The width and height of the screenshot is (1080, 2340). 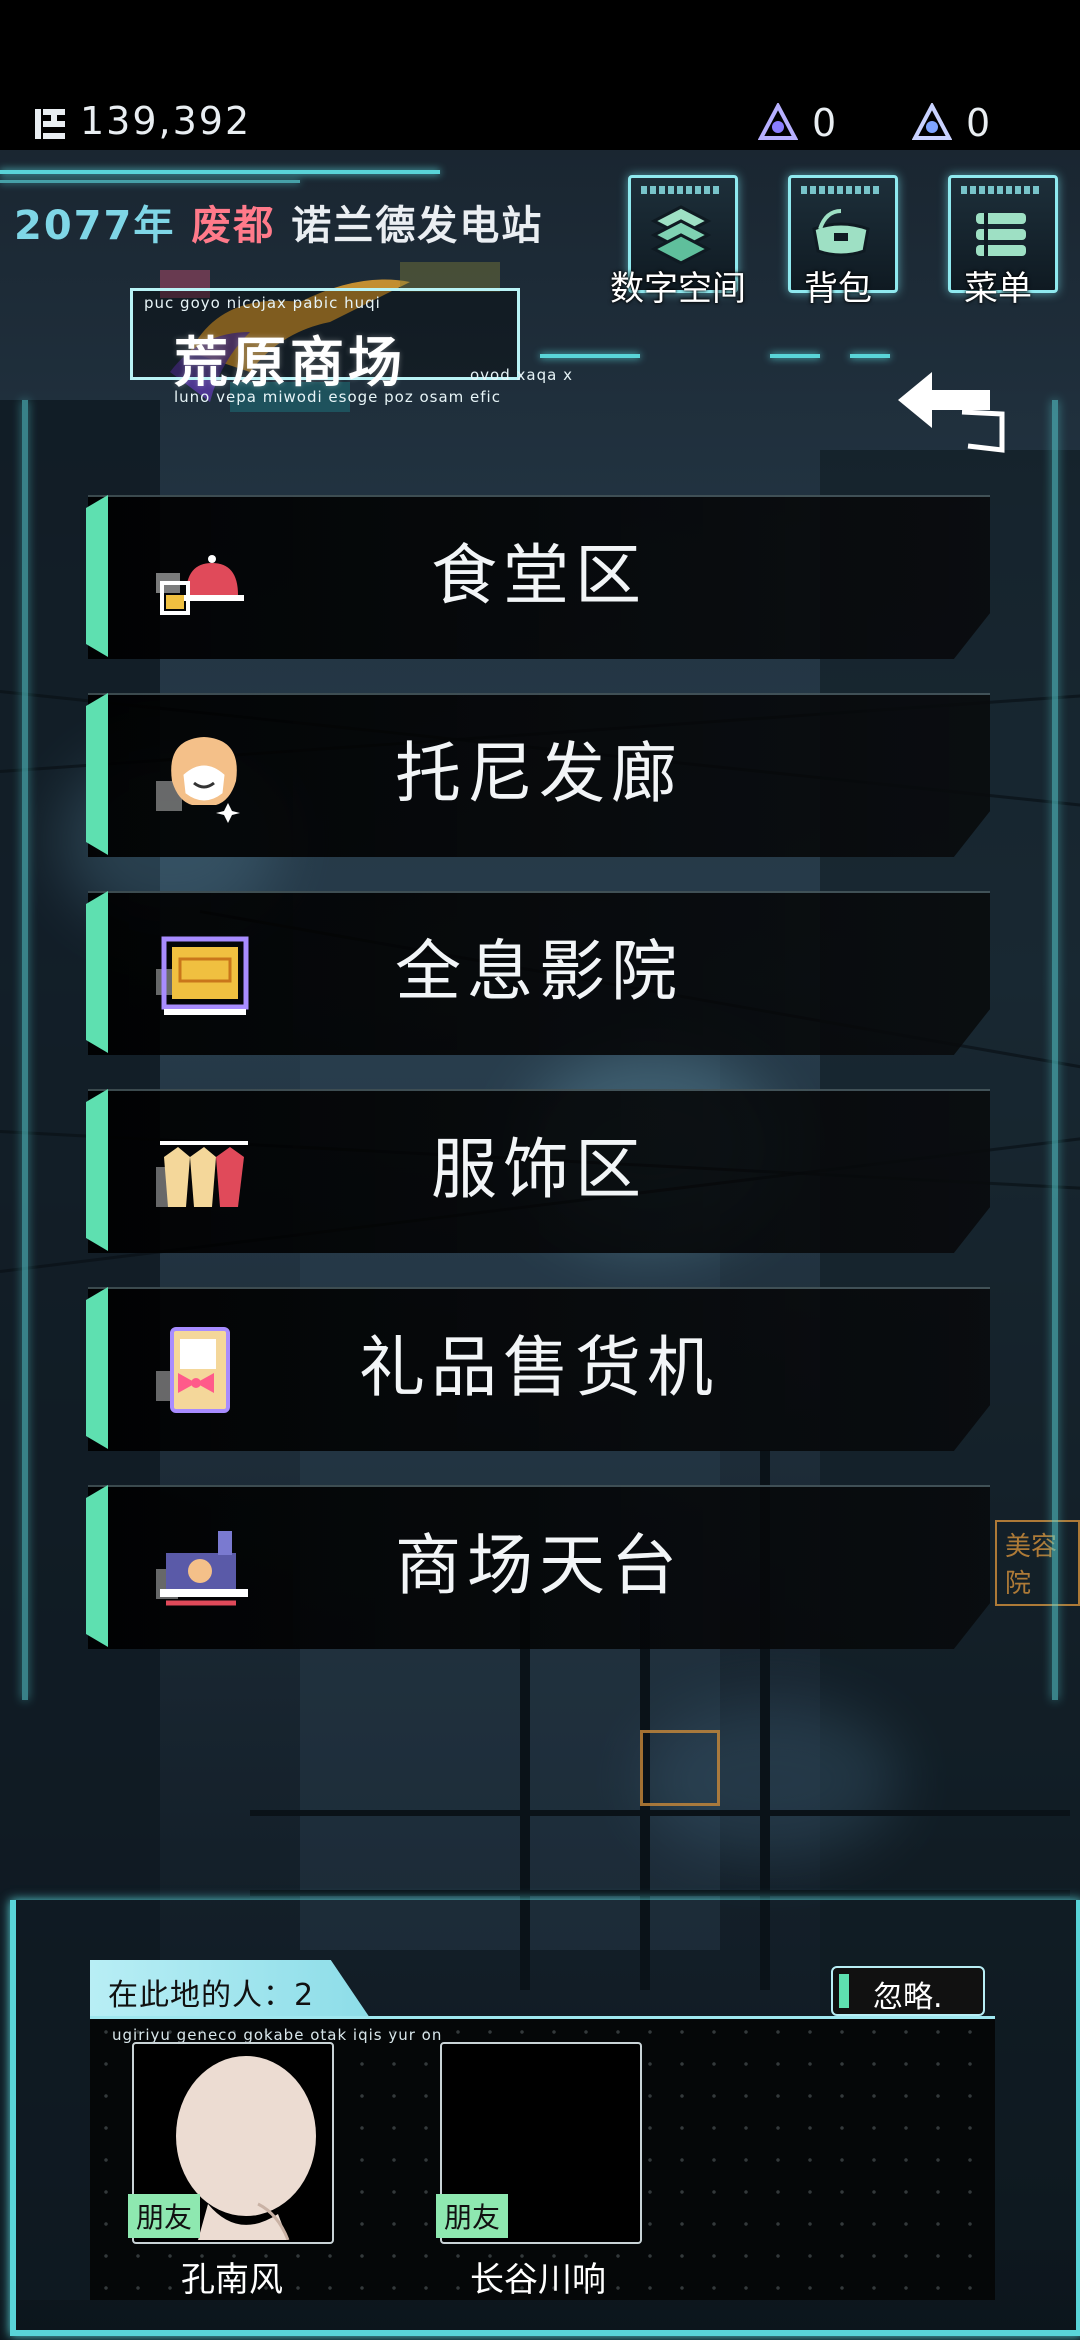 I want to click on coin-icon, so click(x=50, y=124).